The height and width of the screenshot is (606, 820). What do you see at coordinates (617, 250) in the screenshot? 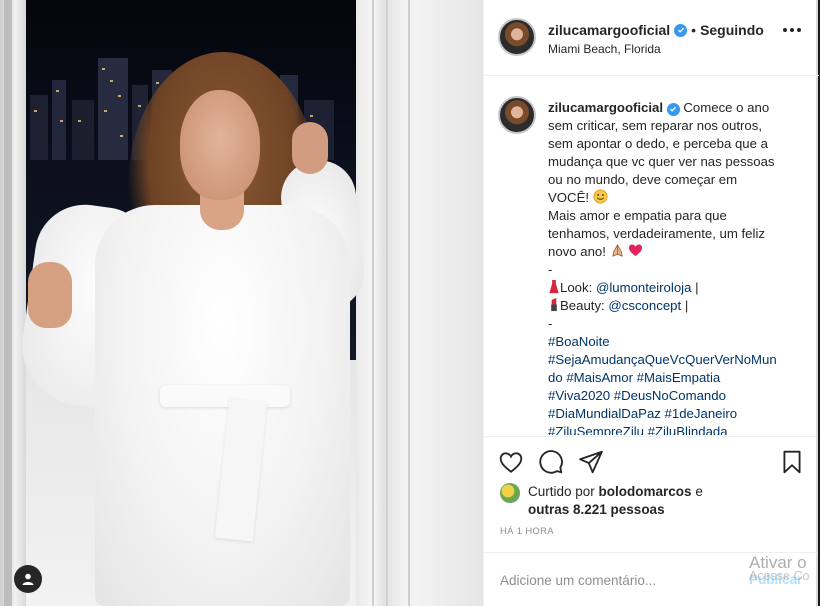
I see `praying-hands-emoji-icon` at bounding box center [617, 250].